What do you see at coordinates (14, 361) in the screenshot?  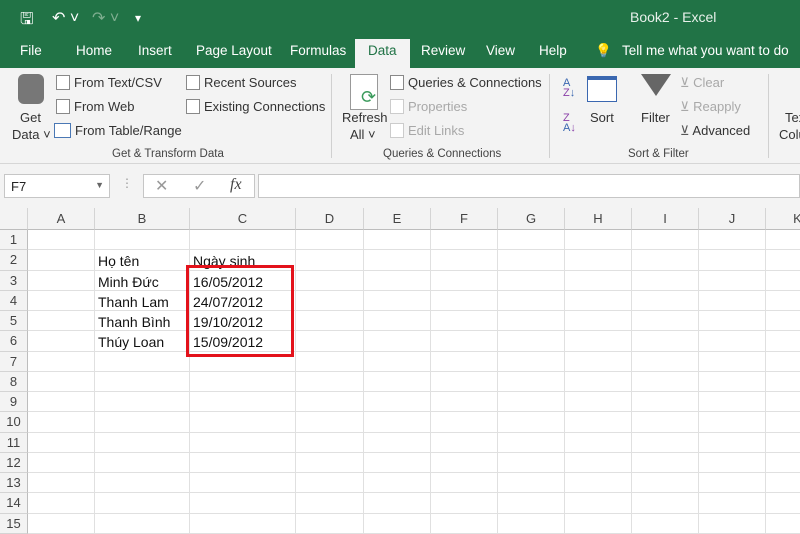 I see `row-header: 7` at bounding box center [14, 361].